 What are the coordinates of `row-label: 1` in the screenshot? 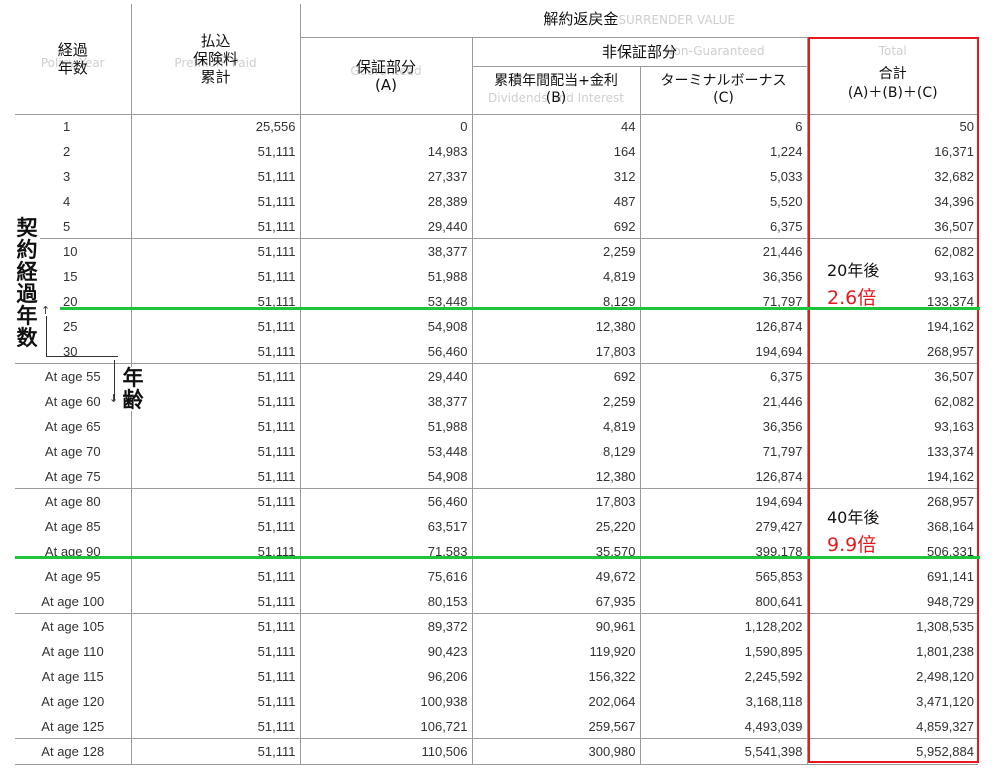 It's located at (73, 126).